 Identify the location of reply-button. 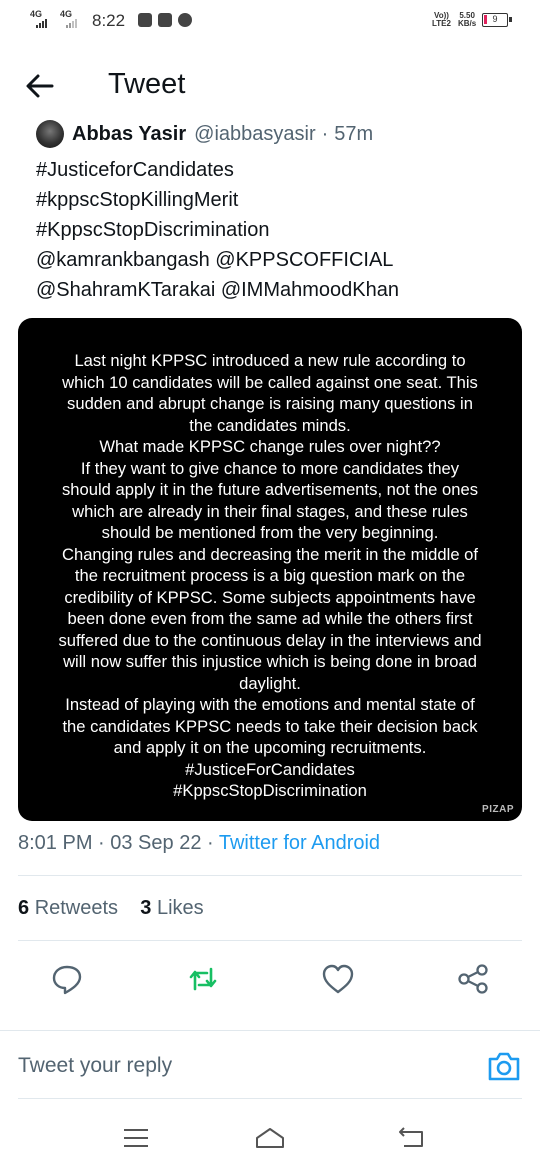
(67, 979).